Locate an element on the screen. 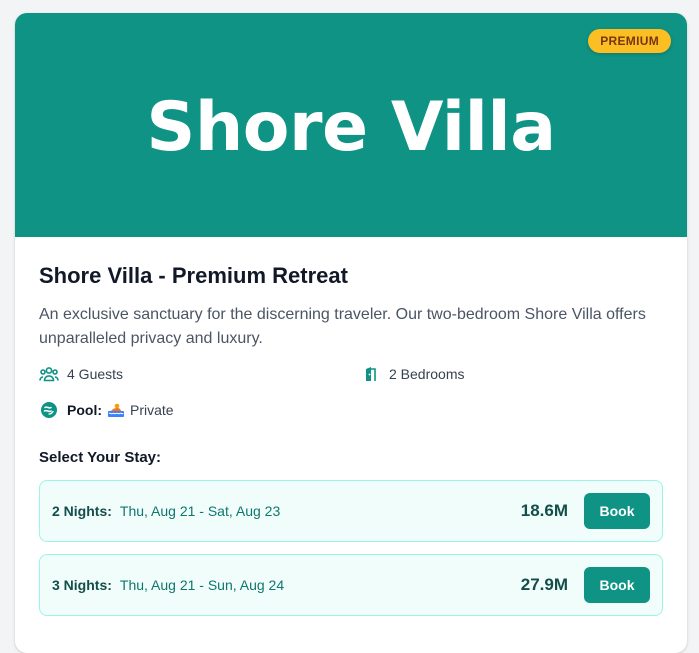  pool-icon is located at coordinates (49, 410).